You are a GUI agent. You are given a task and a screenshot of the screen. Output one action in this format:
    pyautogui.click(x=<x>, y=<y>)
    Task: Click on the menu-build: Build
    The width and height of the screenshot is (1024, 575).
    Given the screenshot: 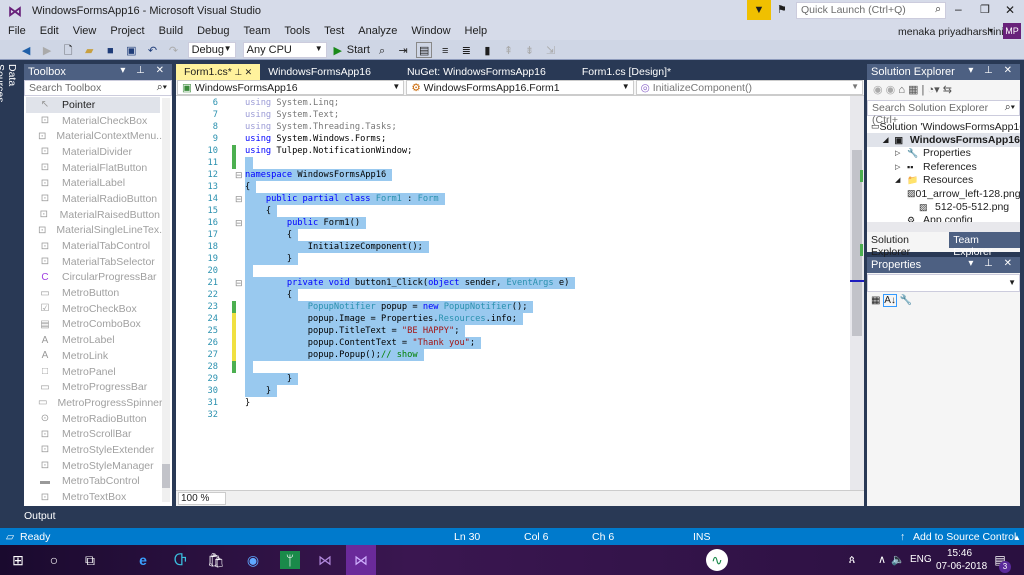 What is the action you would take?
    pyautogui.click(x=171, y=31)
    